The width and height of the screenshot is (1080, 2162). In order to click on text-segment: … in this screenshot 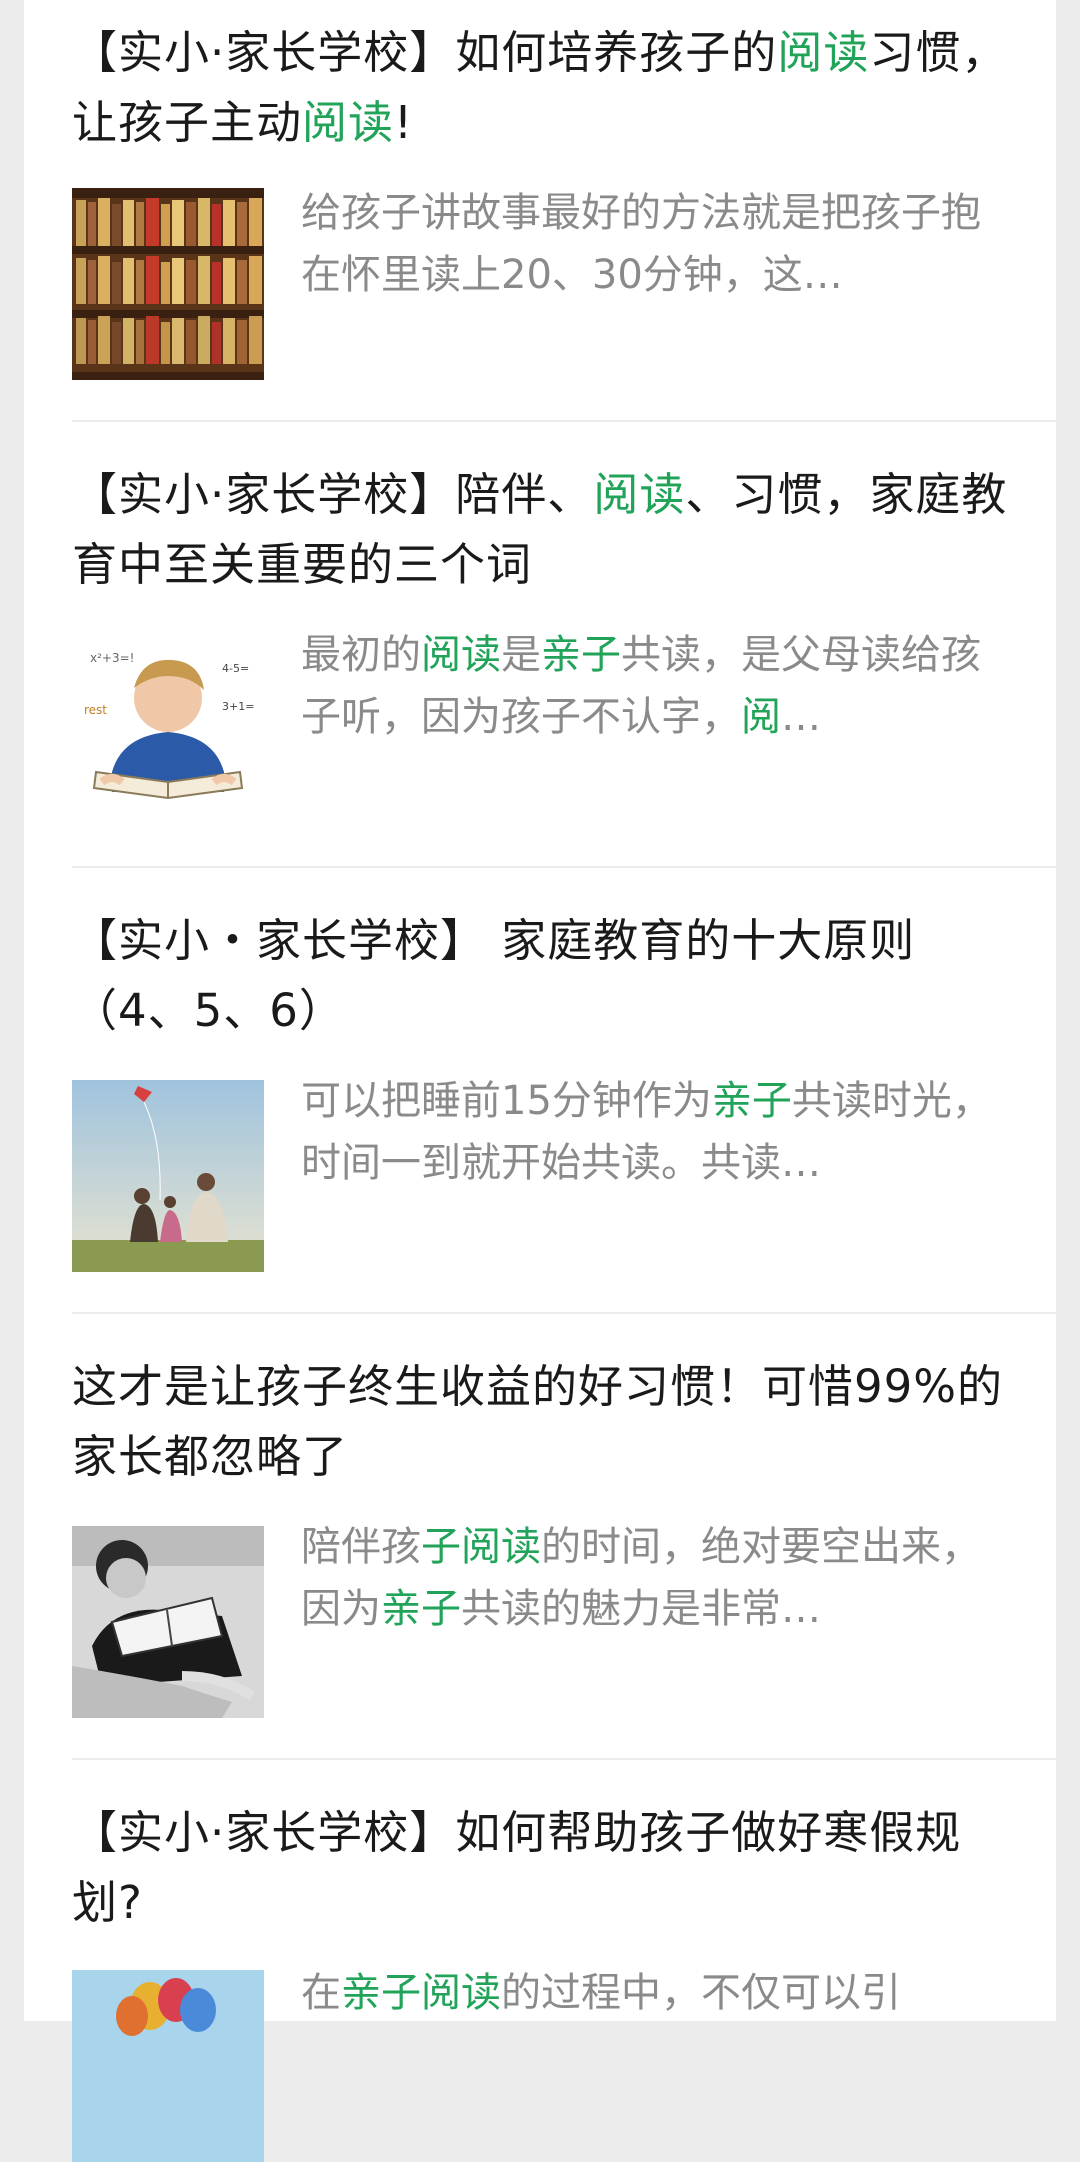, I will do `click(801, 717)`.